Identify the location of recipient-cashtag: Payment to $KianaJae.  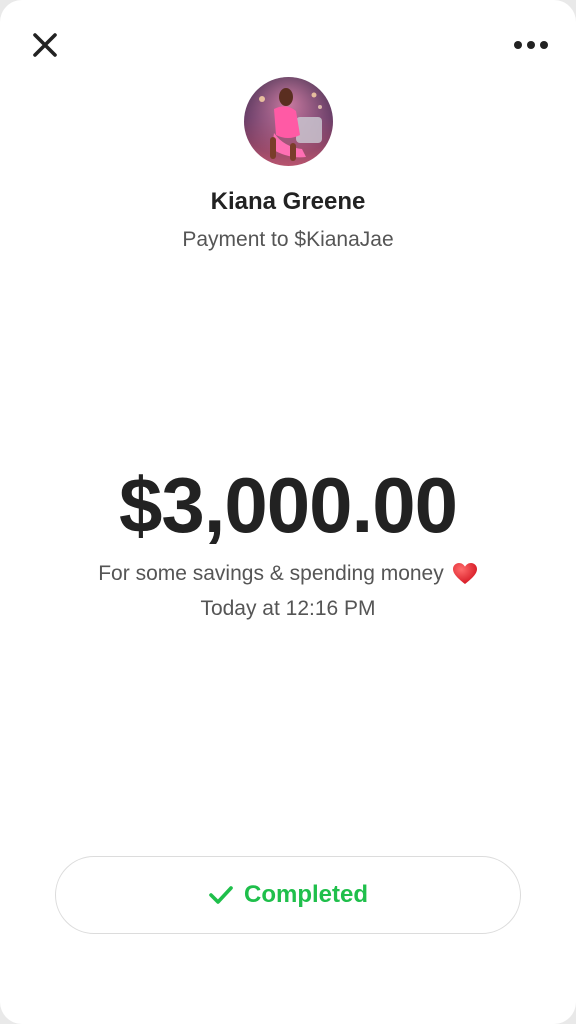
(288, 239).